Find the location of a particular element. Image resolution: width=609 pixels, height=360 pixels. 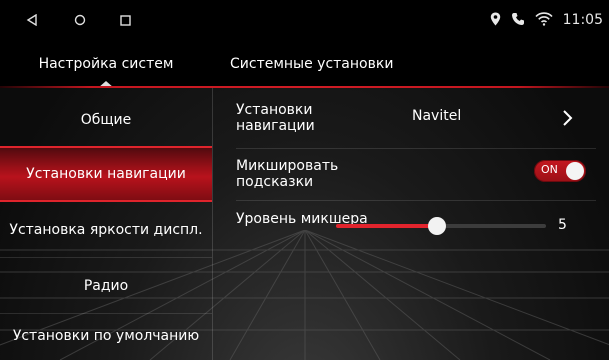

status-bar: 11:05 is located at coordinates (304, 20).